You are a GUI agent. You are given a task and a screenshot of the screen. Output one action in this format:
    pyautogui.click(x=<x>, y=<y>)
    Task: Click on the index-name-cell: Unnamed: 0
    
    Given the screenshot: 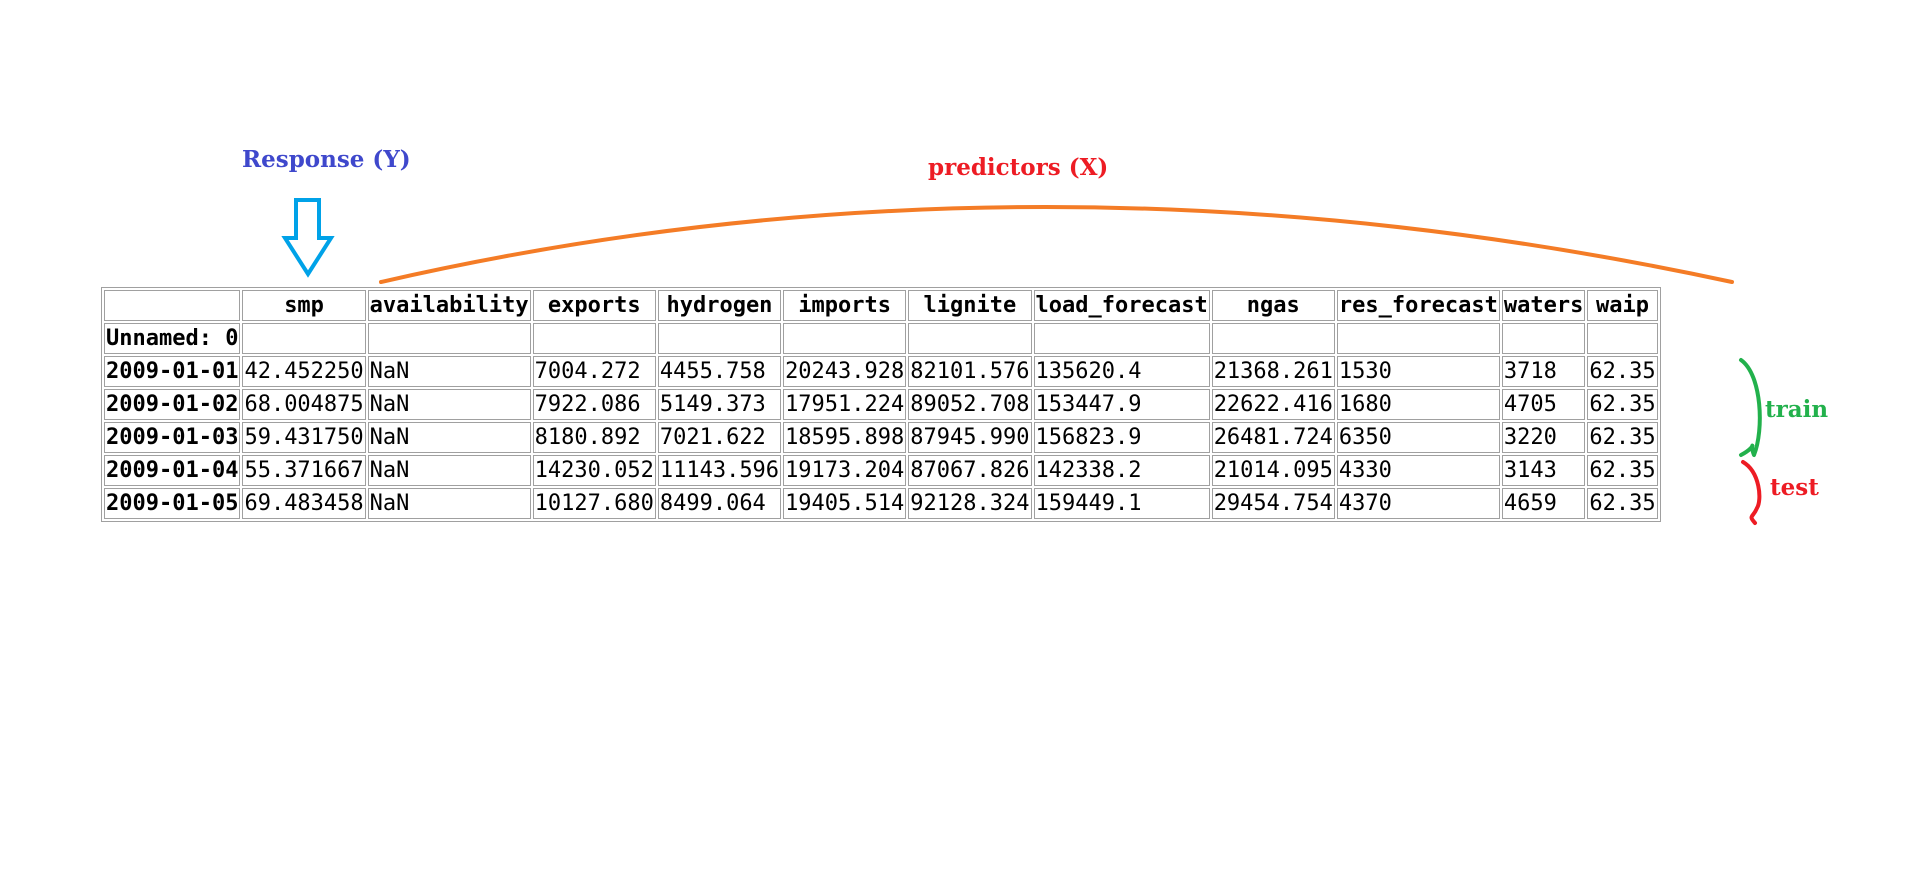 What is the action you would take?
    pyautogui.click(x=172, y=338)
    